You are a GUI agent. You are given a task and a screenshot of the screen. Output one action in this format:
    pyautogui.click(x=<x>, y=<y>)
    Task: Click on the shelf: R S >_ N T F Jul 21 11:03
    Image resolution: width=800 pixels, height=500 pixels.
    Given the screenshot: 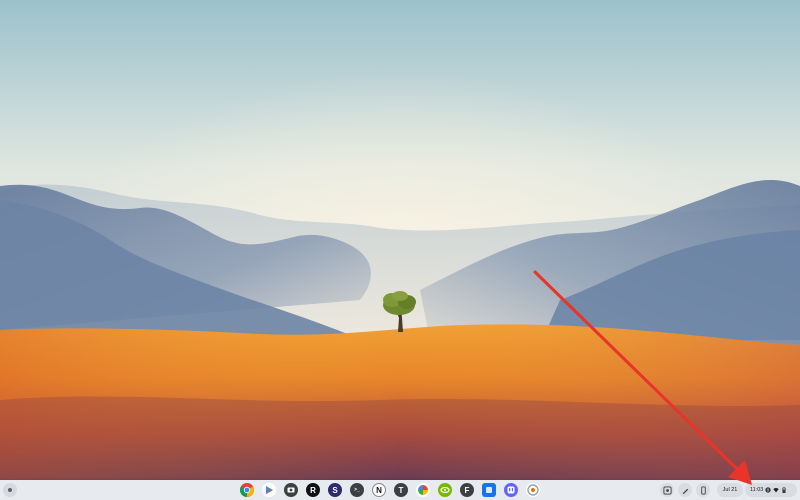 What is the action you would take?
    pyautogui.click(x=400, y=490)
    